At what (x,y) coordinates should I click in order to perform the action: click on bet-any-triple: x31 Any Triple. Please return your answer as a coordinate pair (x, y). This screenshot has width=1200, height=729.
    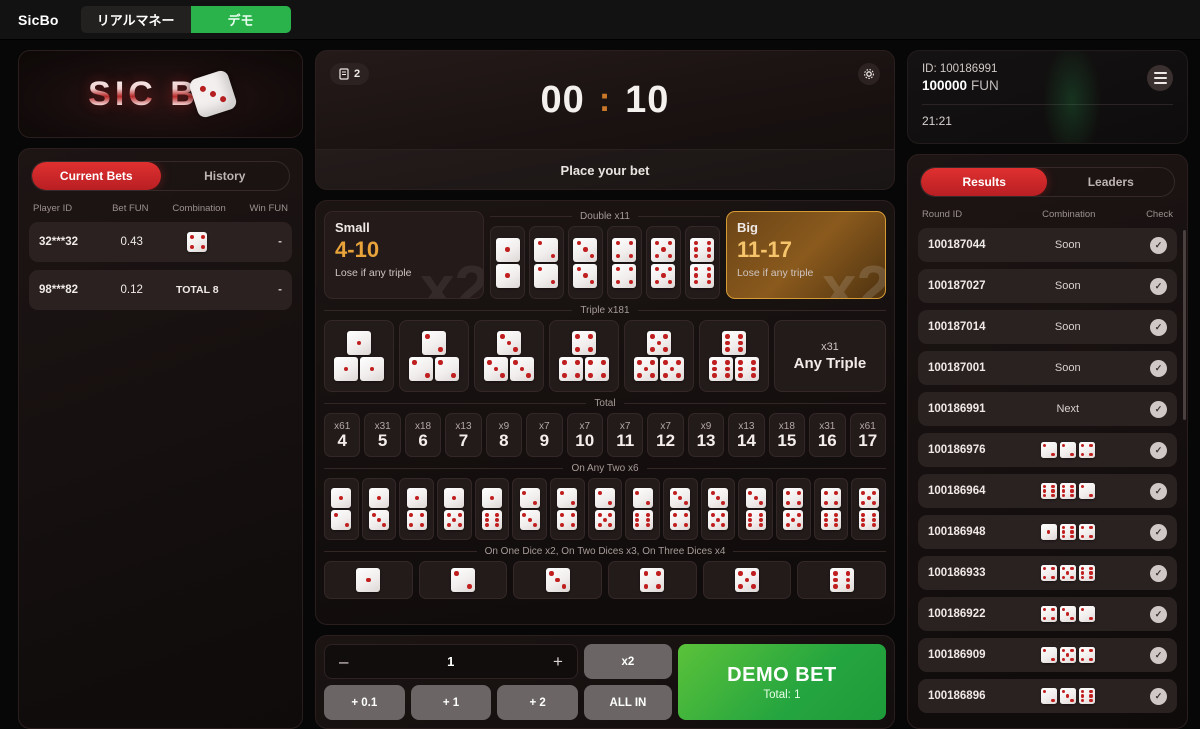
    Looking at the image, I should click on (829, 356).